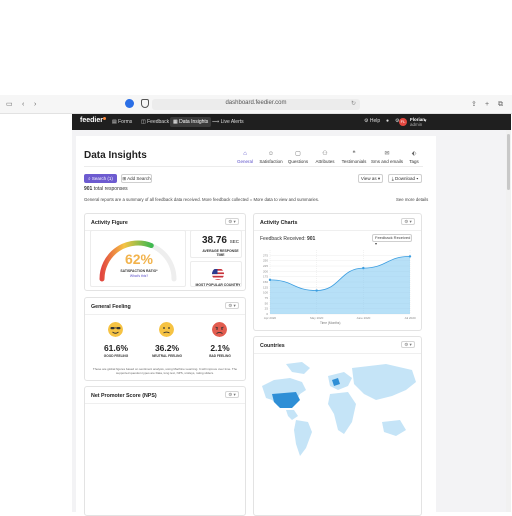 This screenshot has width=512, height=516. Describe the element at coordinates (392, 240) in the screenshot. I see `chart-metric-select: Feedback Received ▾` at that location.